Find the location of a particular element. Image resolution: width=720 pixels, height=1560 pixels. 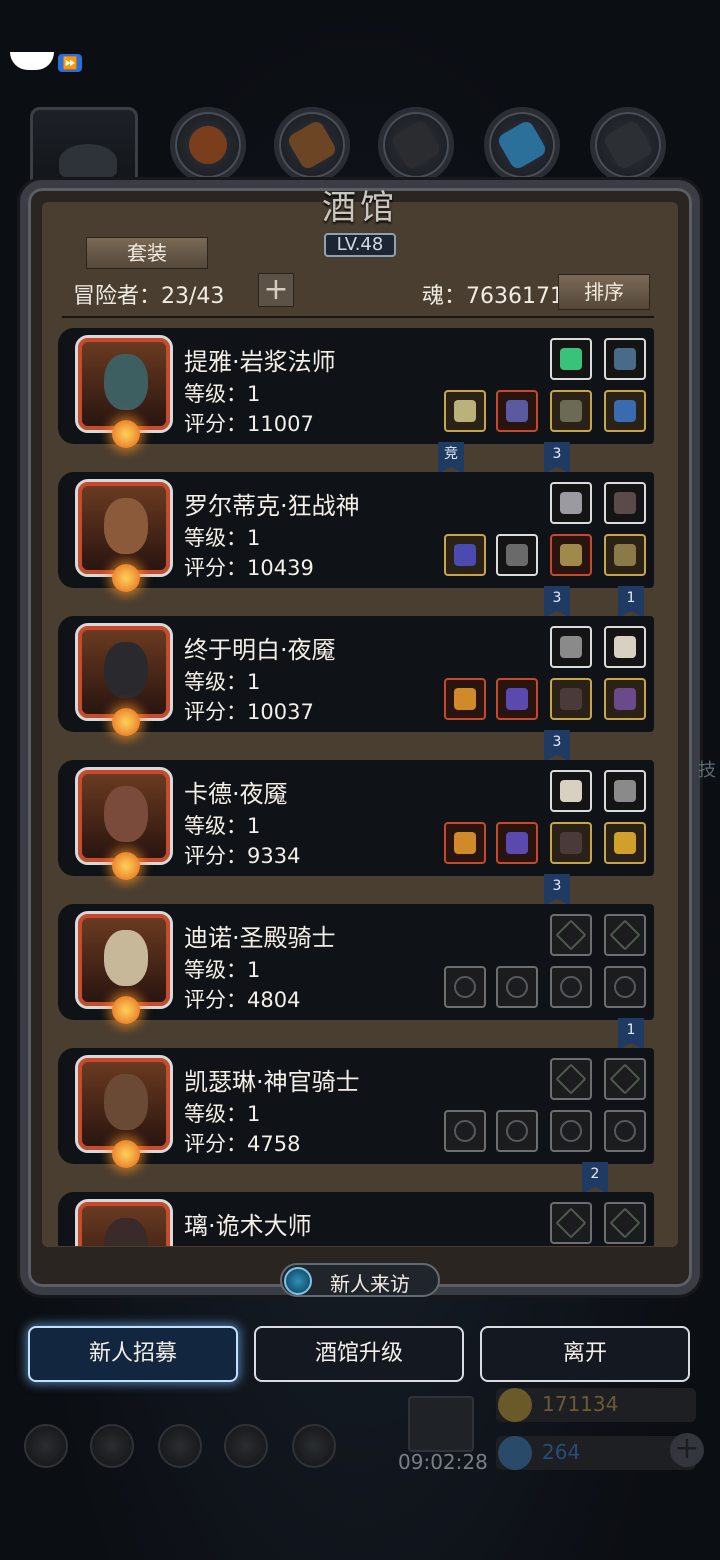

hero-row: 罗尔蒂克·狂战神 等级：1 评分：10439 is located at coordinates (356, 531).